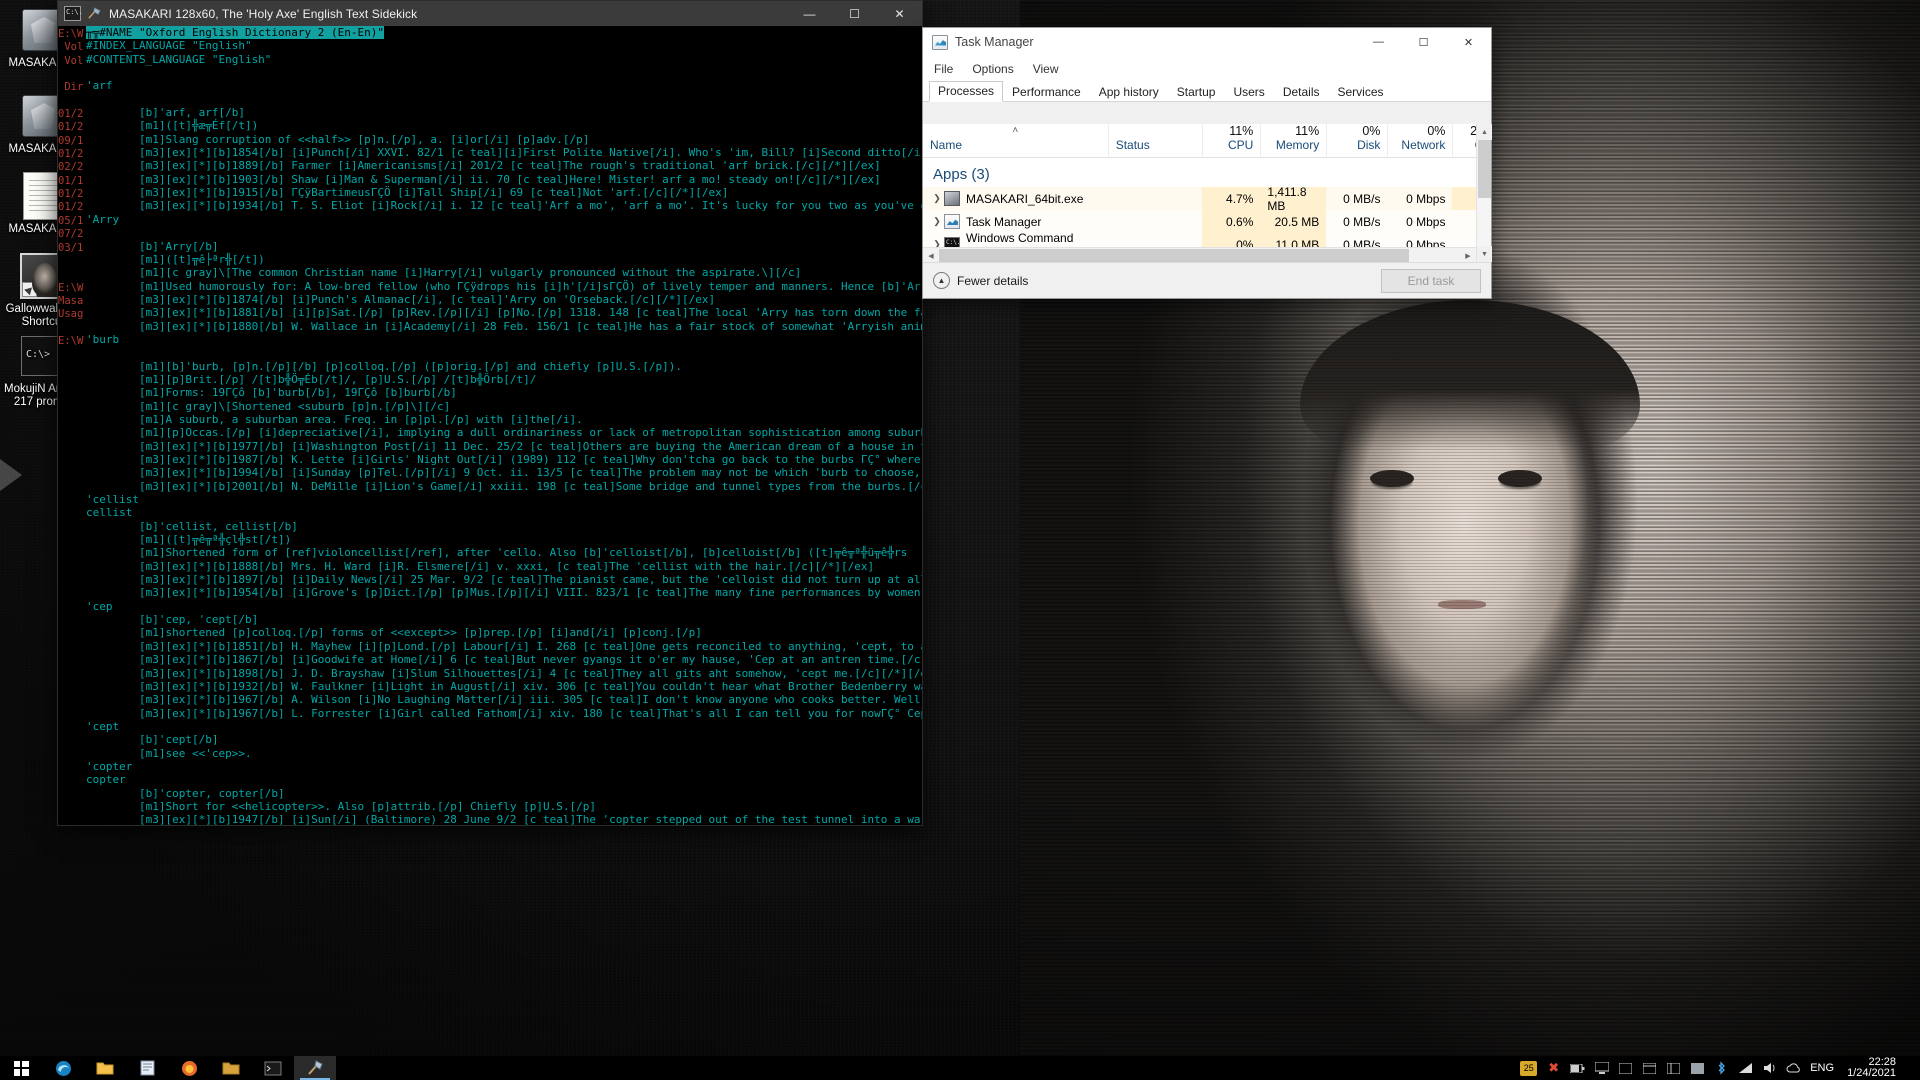 The width and height of the screenshot is (1920, 1080). What do you see at coordinates (1207, 42) in the screenshot?
I see `task-manager-titlebar: Task Manager — ☐ ✕` at bounding box center [1207, 42].